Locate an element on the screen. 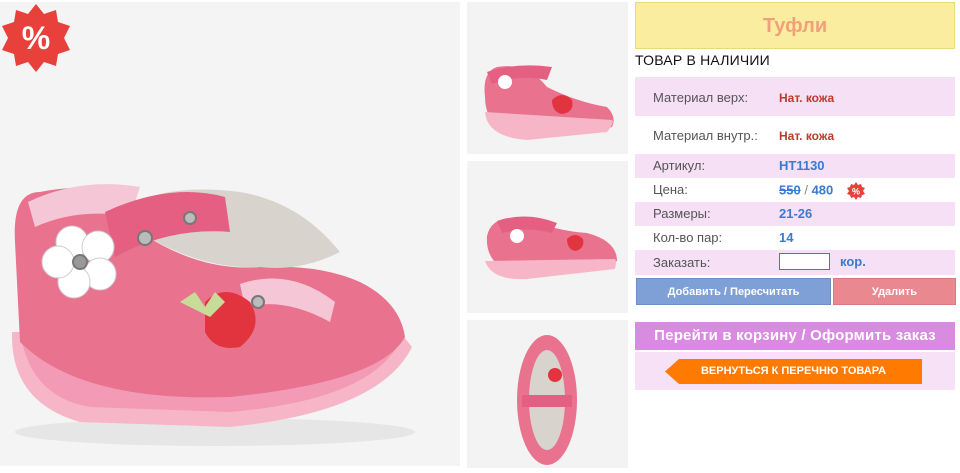 The width and height of the screenshot is (960, 473). spec-label: Артикул: is located at coordinates (679, 165).